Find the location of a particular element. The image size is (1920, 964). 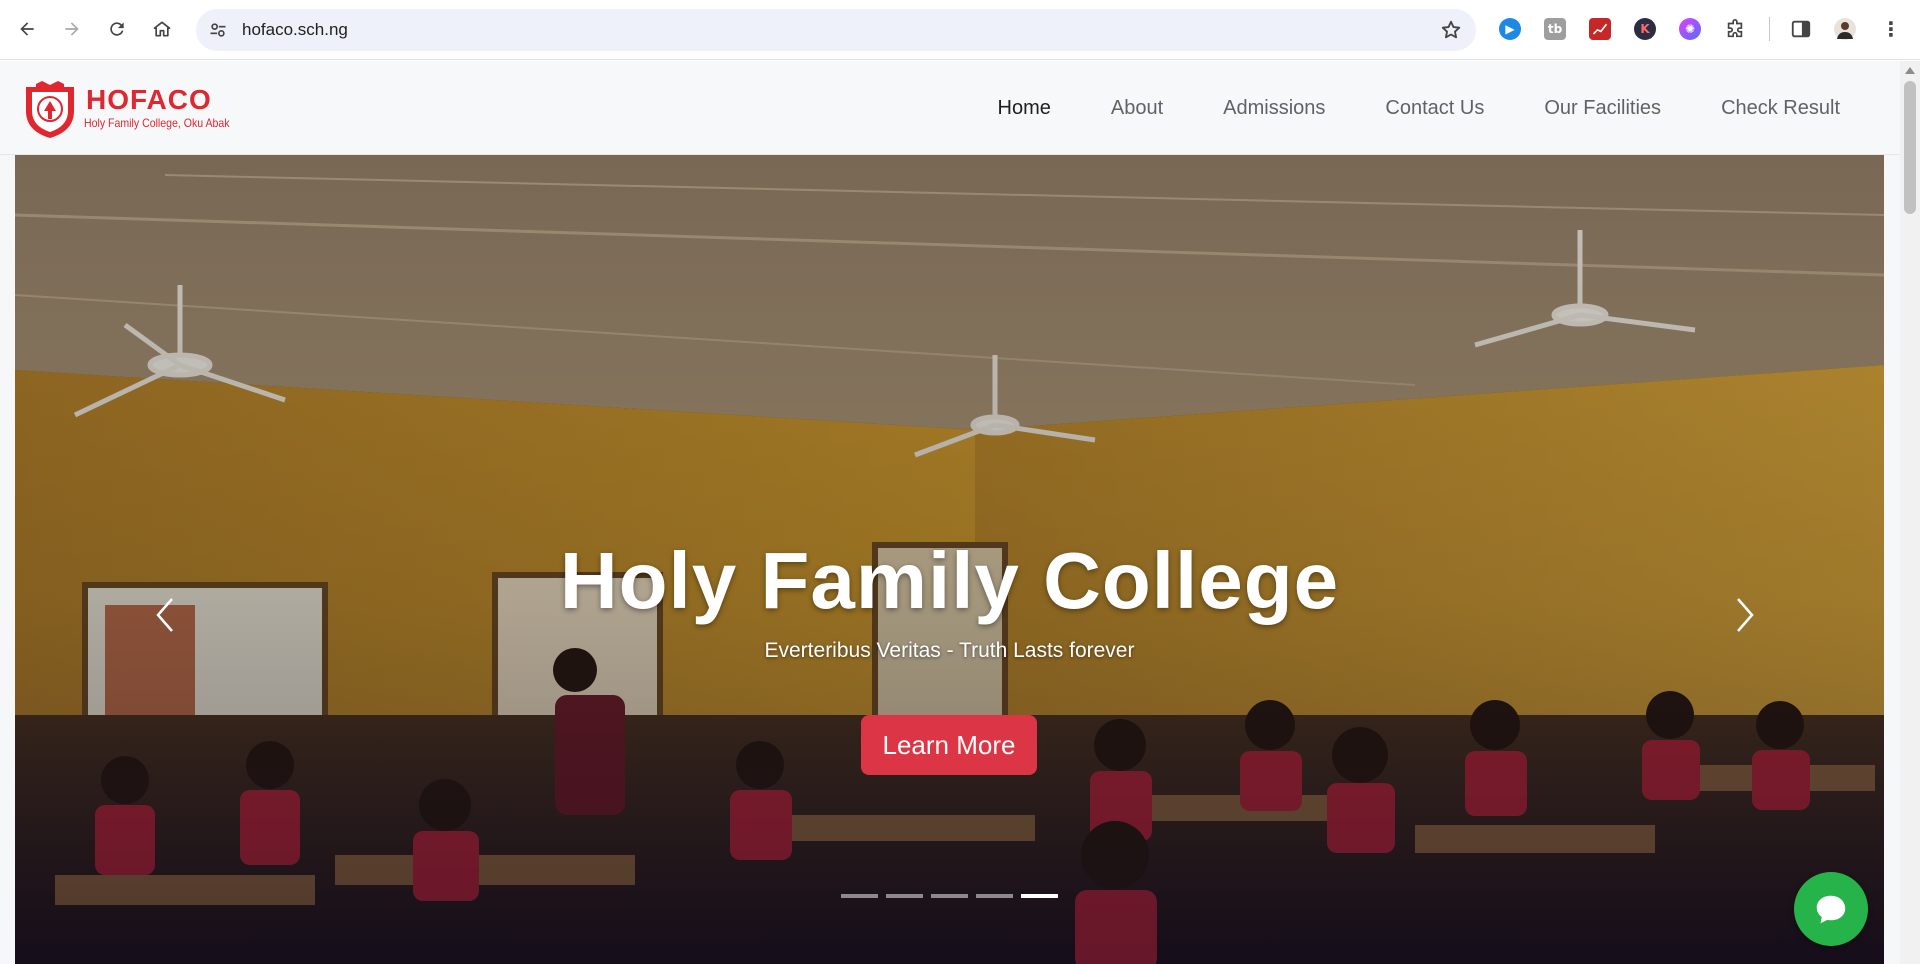

logo-subtitle: Holy Family College, Oku Abak is located at coordinates (157, 123).